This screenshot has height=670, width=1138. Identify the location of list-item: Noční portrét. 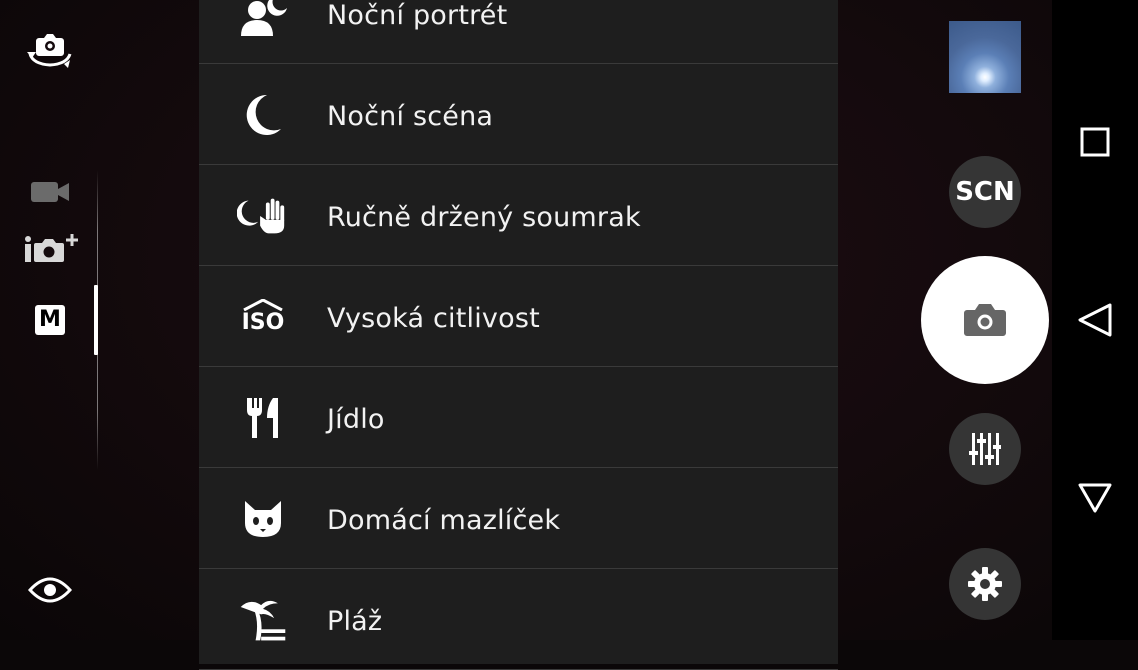
(518, 32).